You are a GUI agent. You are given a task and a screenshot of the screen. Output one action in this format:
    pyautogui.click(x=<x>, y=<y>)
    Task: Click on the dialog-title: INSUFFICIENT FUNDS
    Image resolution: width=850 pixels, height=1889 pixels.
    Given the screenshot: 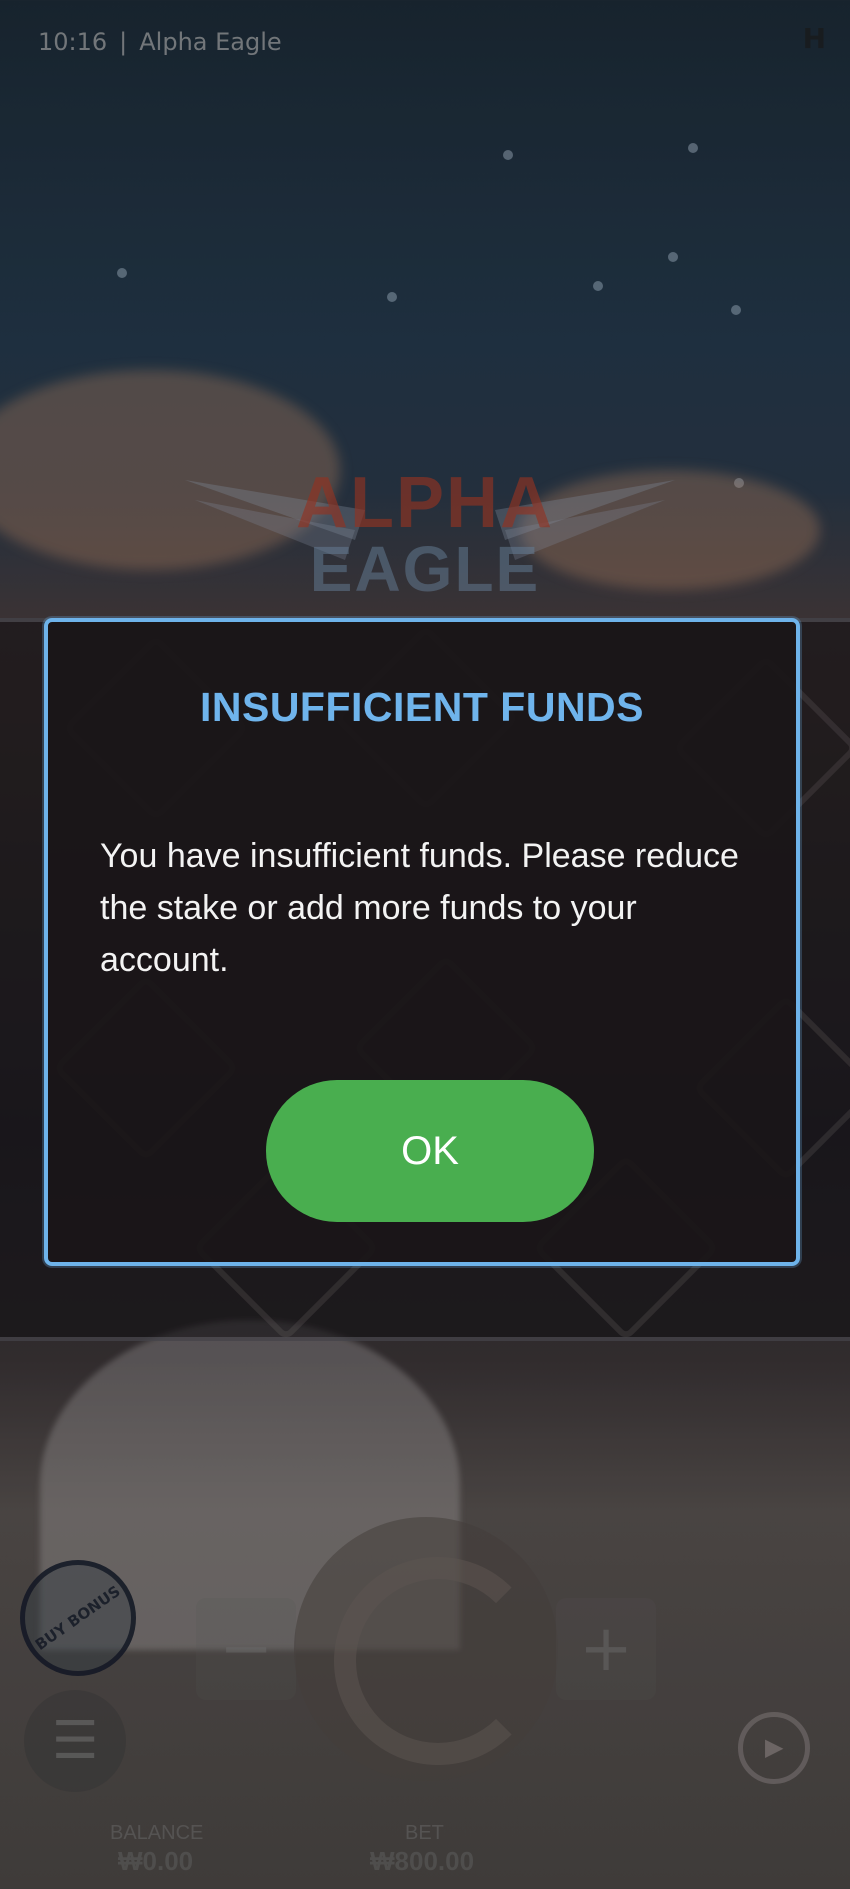 What is the action you would take?
    pyautogui.click(x=422, y=707)
    